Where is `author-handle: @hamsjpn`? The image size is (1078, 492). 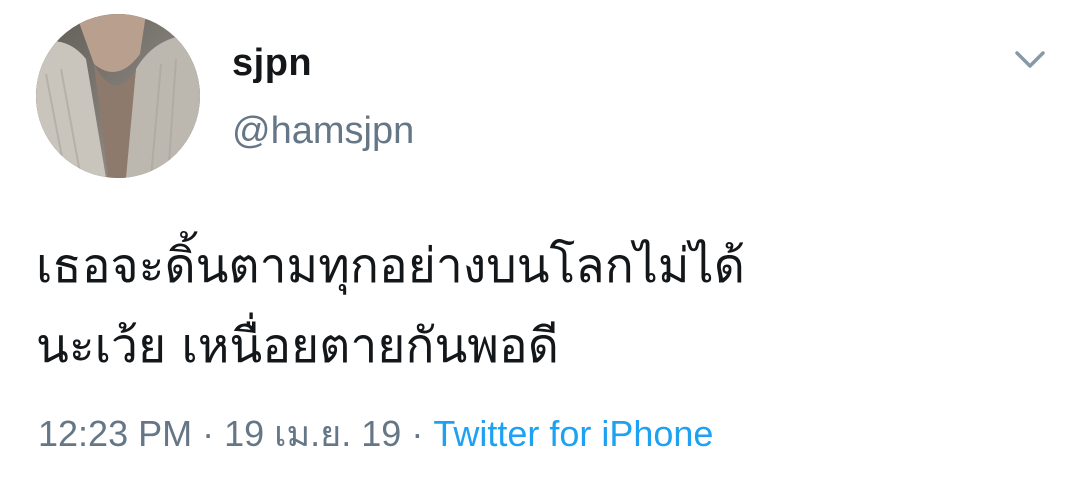 author-handle: @hamsjpn is located at coordinates (323, 131).